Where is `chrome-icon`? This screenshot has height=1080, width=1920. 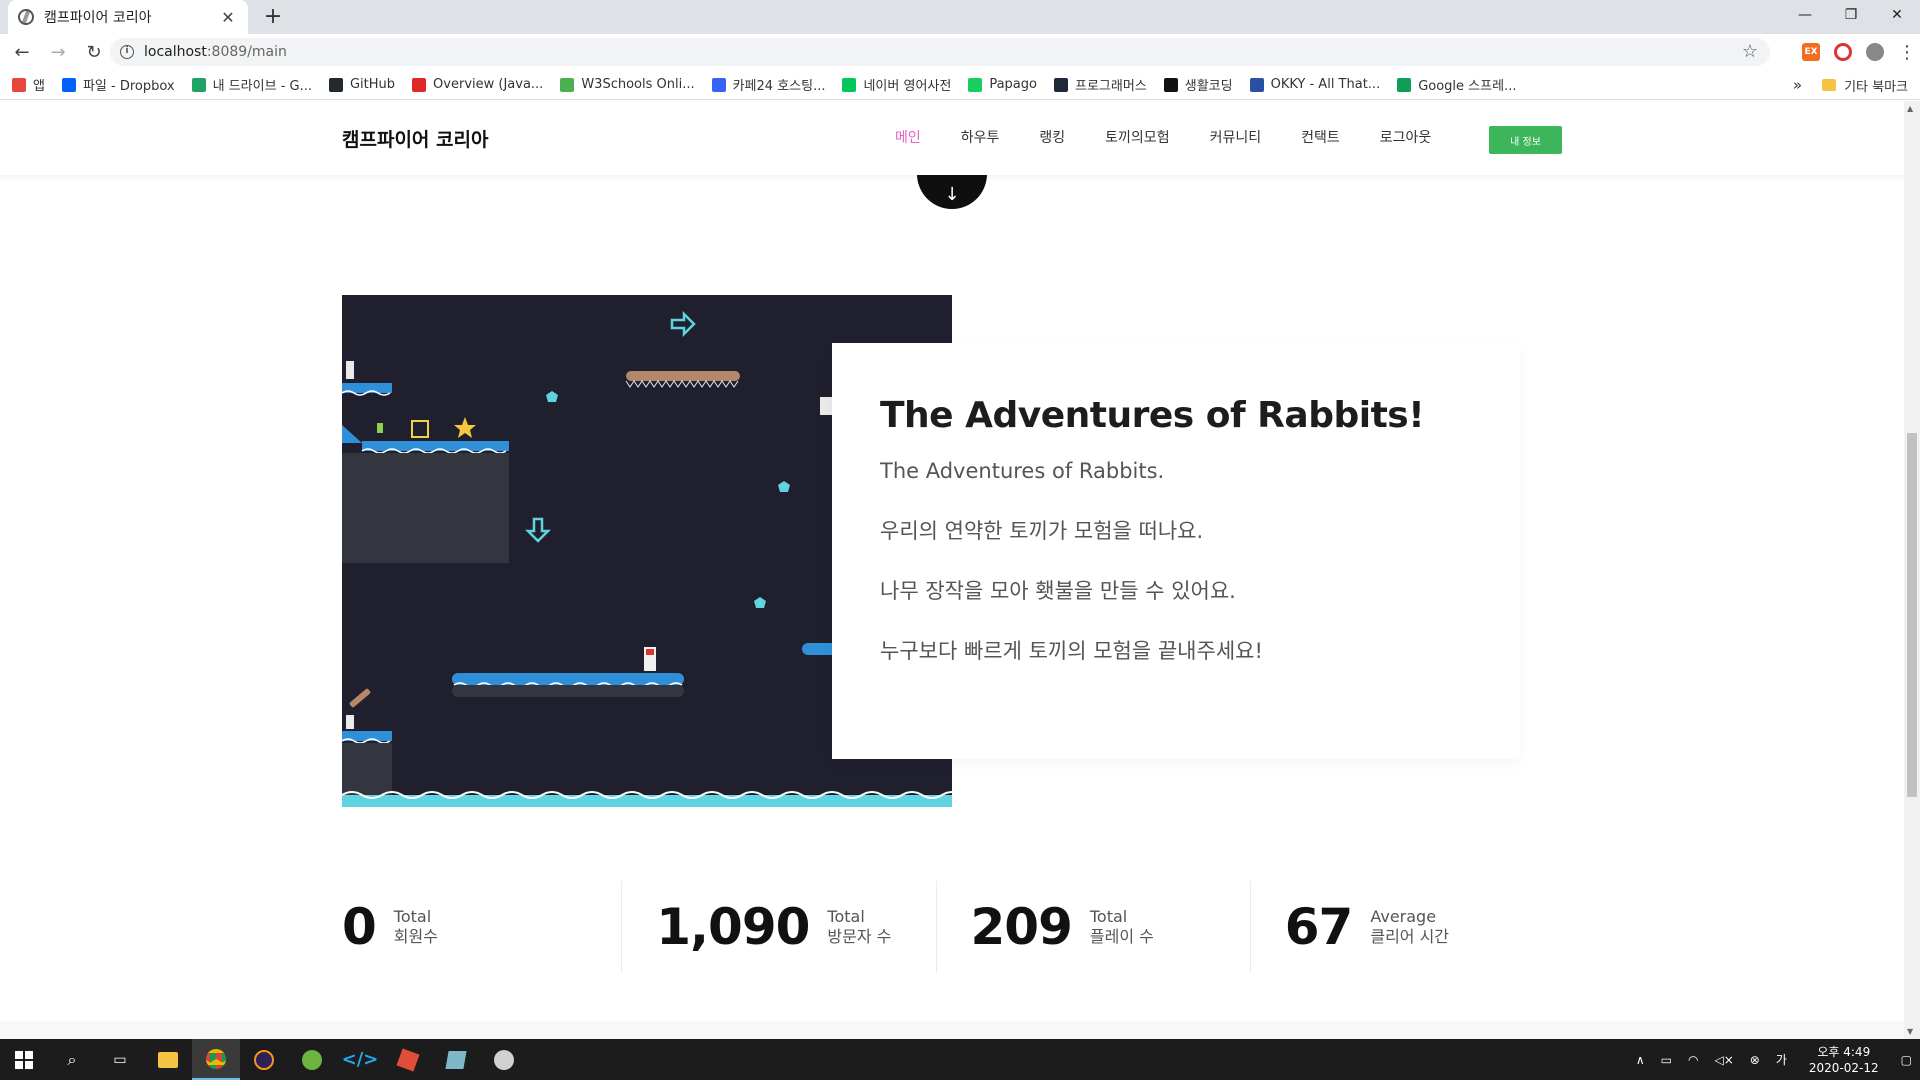
chrome-icon is located at coordinates (216, 1059).